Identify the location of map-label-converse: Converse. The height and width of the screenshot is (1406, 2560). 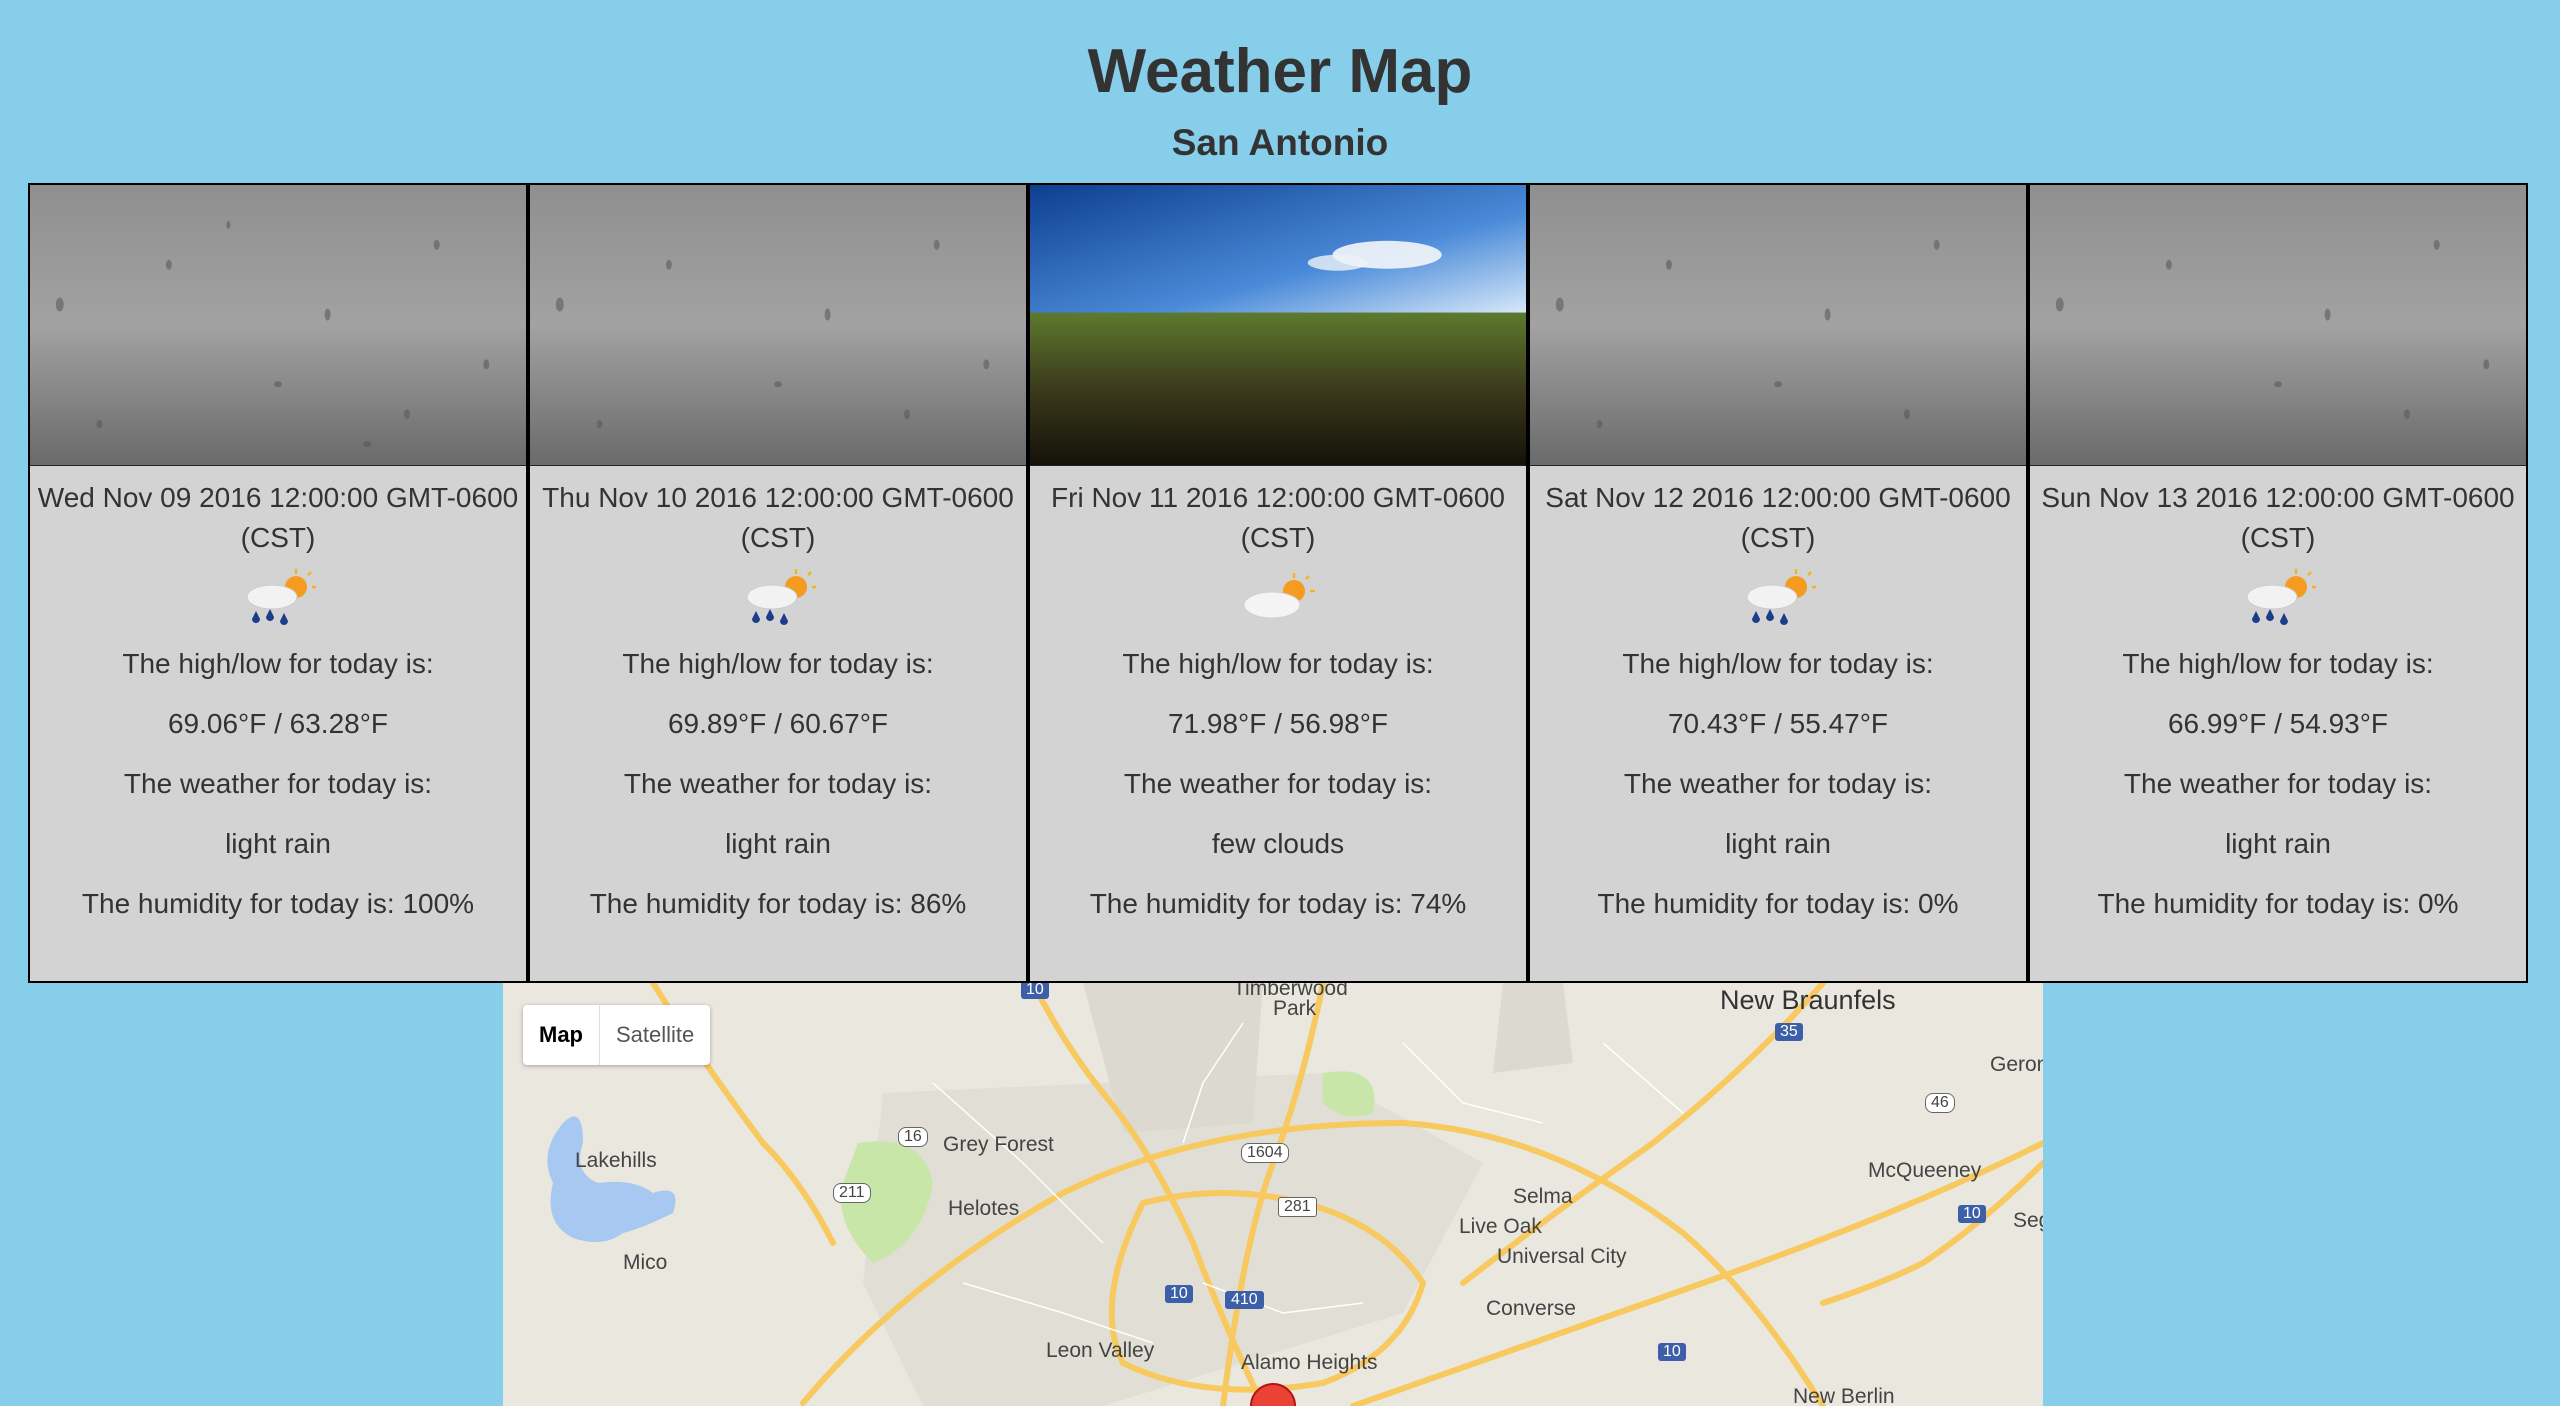
(1531, 1308).